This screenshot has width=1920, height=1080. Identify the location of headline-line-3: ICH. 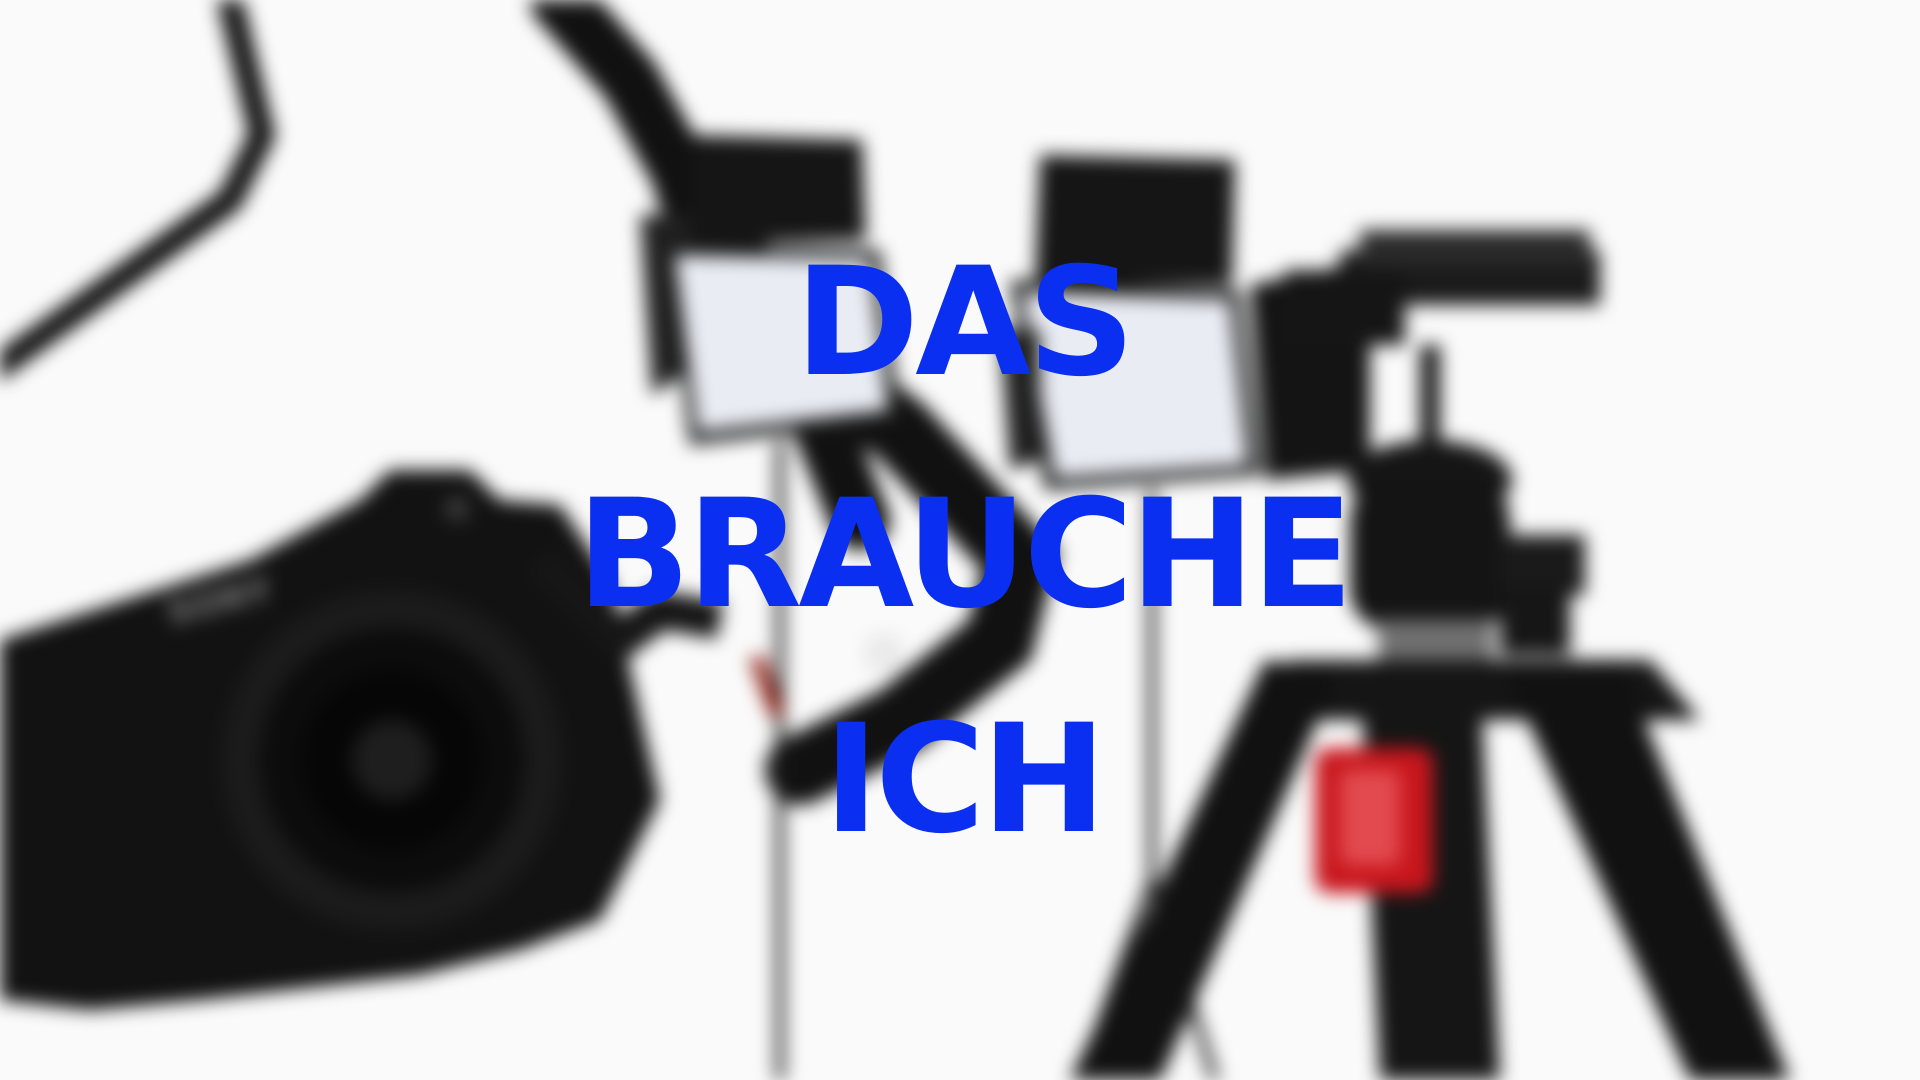
(964, 780).